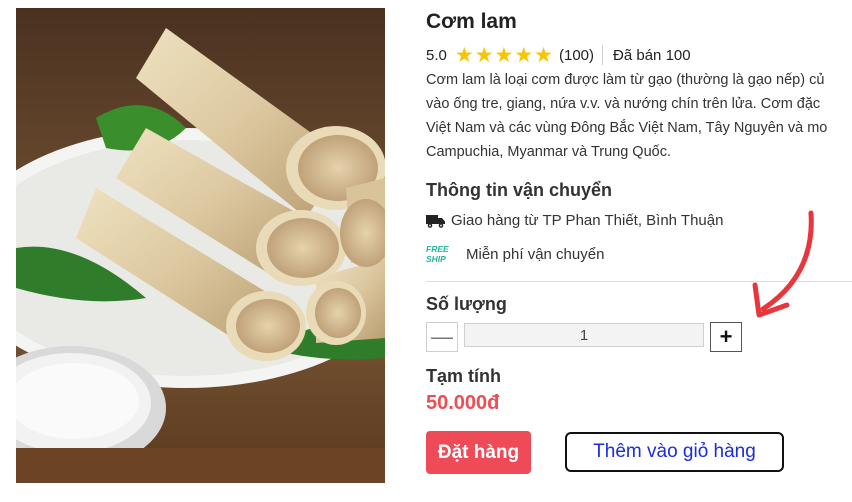 The height and width of the screenshot is (502, 852). I want to click on sold-count: Đã bán 100, so click(652, 55).